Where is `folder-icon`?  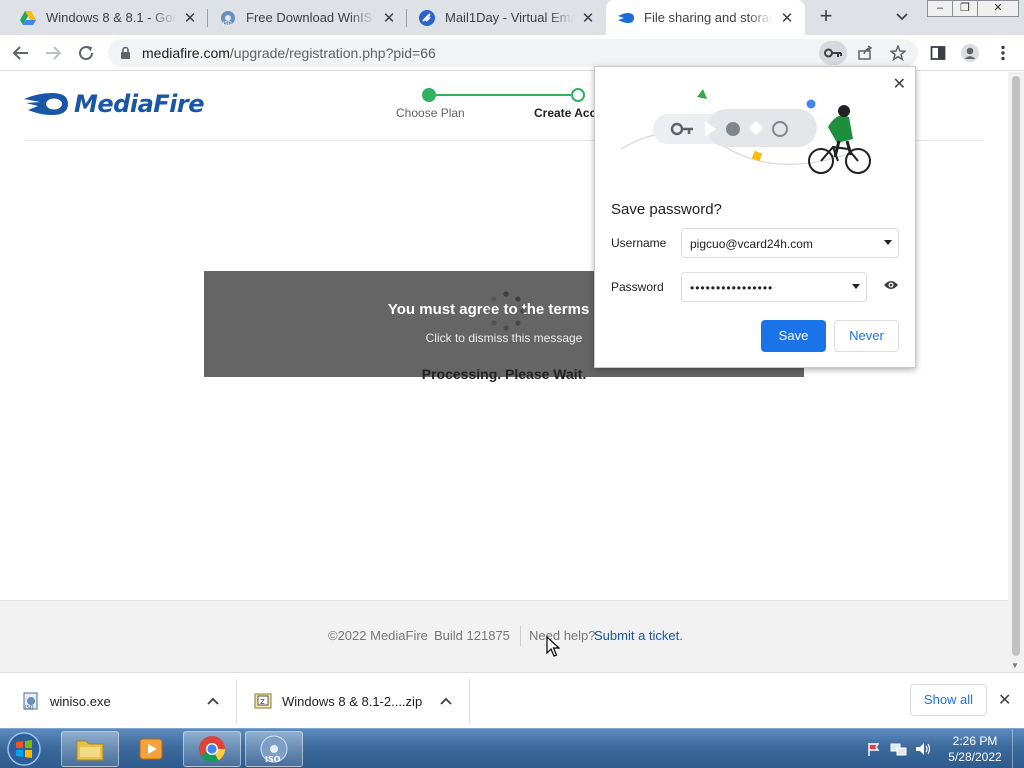 folder-icon is located at coordinates (90, 750).